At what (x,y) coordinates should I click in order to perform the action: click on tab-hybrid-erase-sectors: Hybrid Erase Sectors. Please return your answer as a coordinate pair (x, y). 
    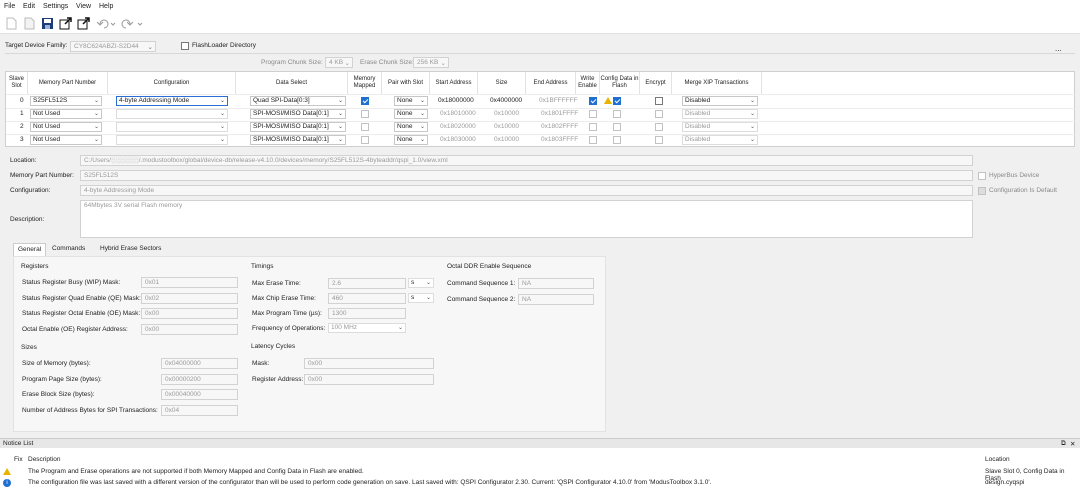
    Looking at the image, I should click on (130, 249).